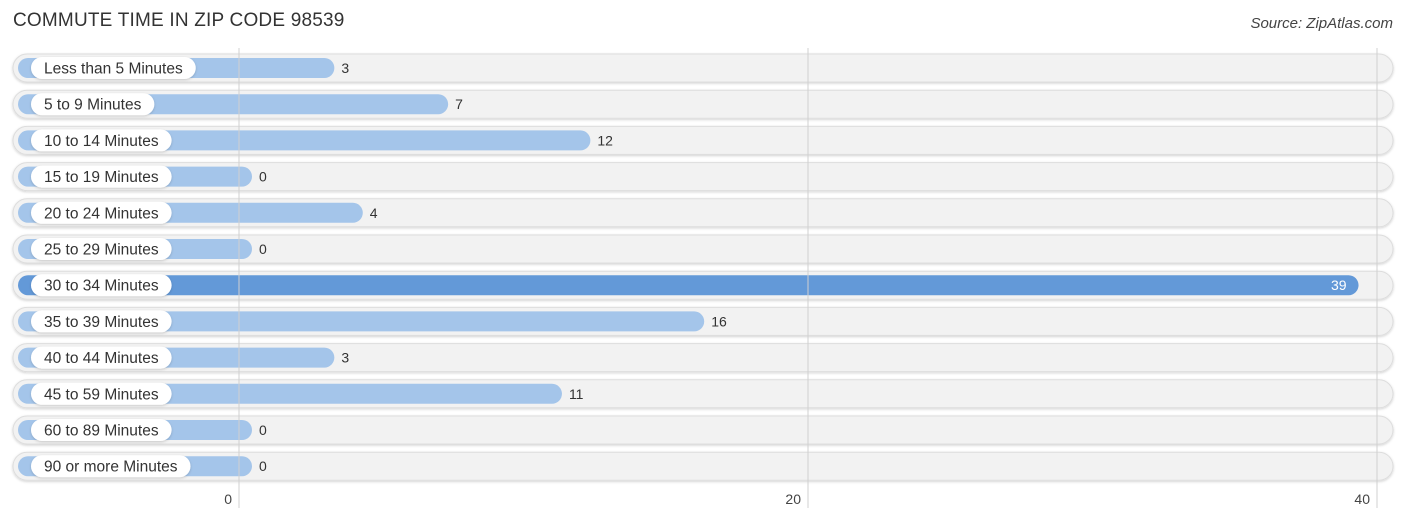 The height and width of the screenshot is (523, 1406). What do you see at coordinates (703, 430) in the screenshot?
I see `bar-row: 60 to 89 Minutes 0` at bounding box center [703, 430].